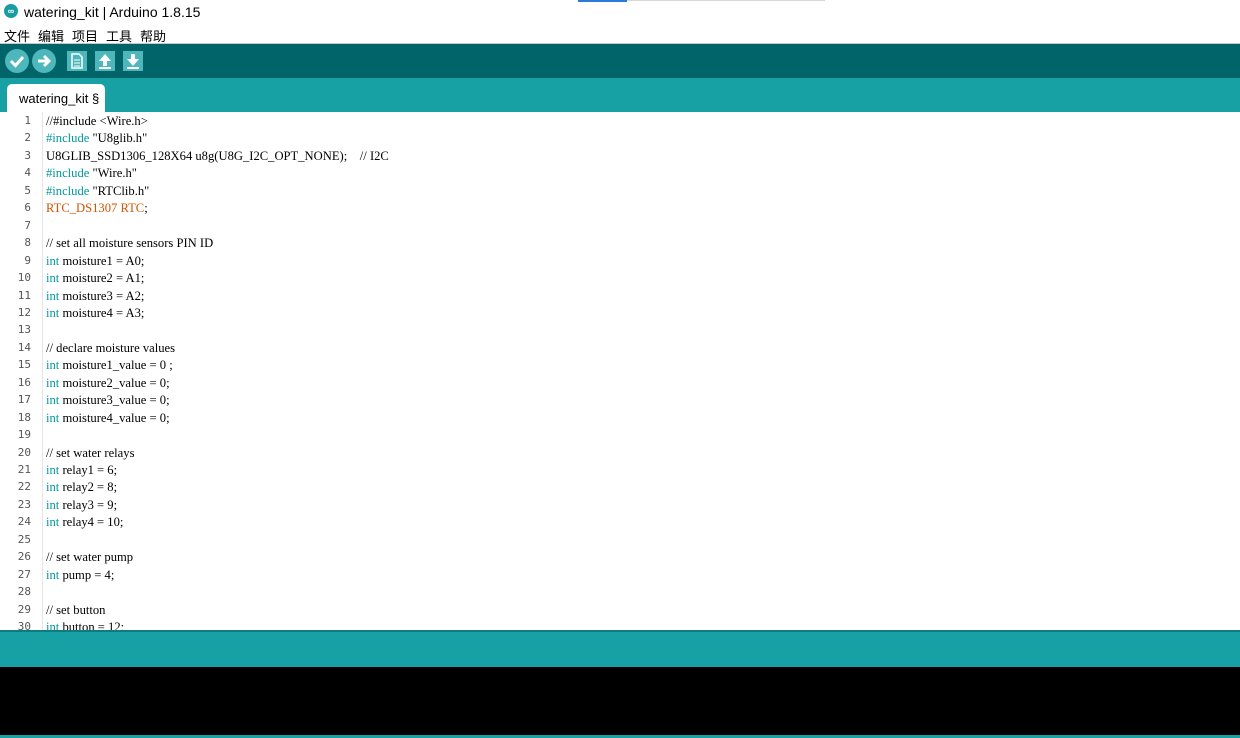 This screenshot has width=1240, height=738. What do you see at coordinates (1235, 701) in the screenshot?
I see `console-scrollbar` at bounding box center [1235, 701].